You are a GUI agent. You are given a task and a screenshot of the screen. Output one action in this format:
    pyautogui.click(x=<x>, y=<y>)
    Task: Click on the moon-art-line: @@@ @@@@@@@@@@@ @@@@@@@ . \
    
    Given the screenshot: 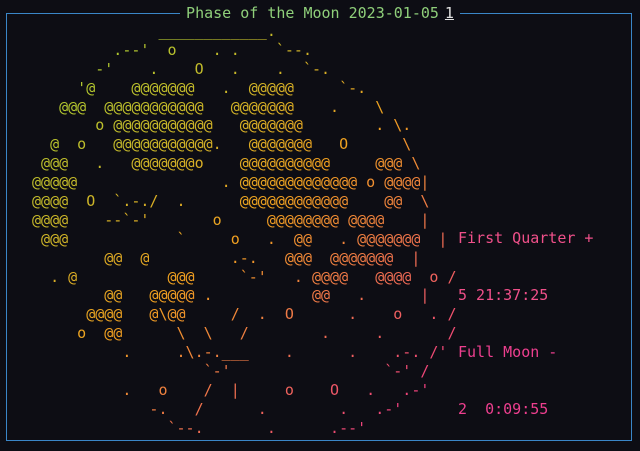 What is the action you would take?
    pyautogui.click(x=222, y=106)
    